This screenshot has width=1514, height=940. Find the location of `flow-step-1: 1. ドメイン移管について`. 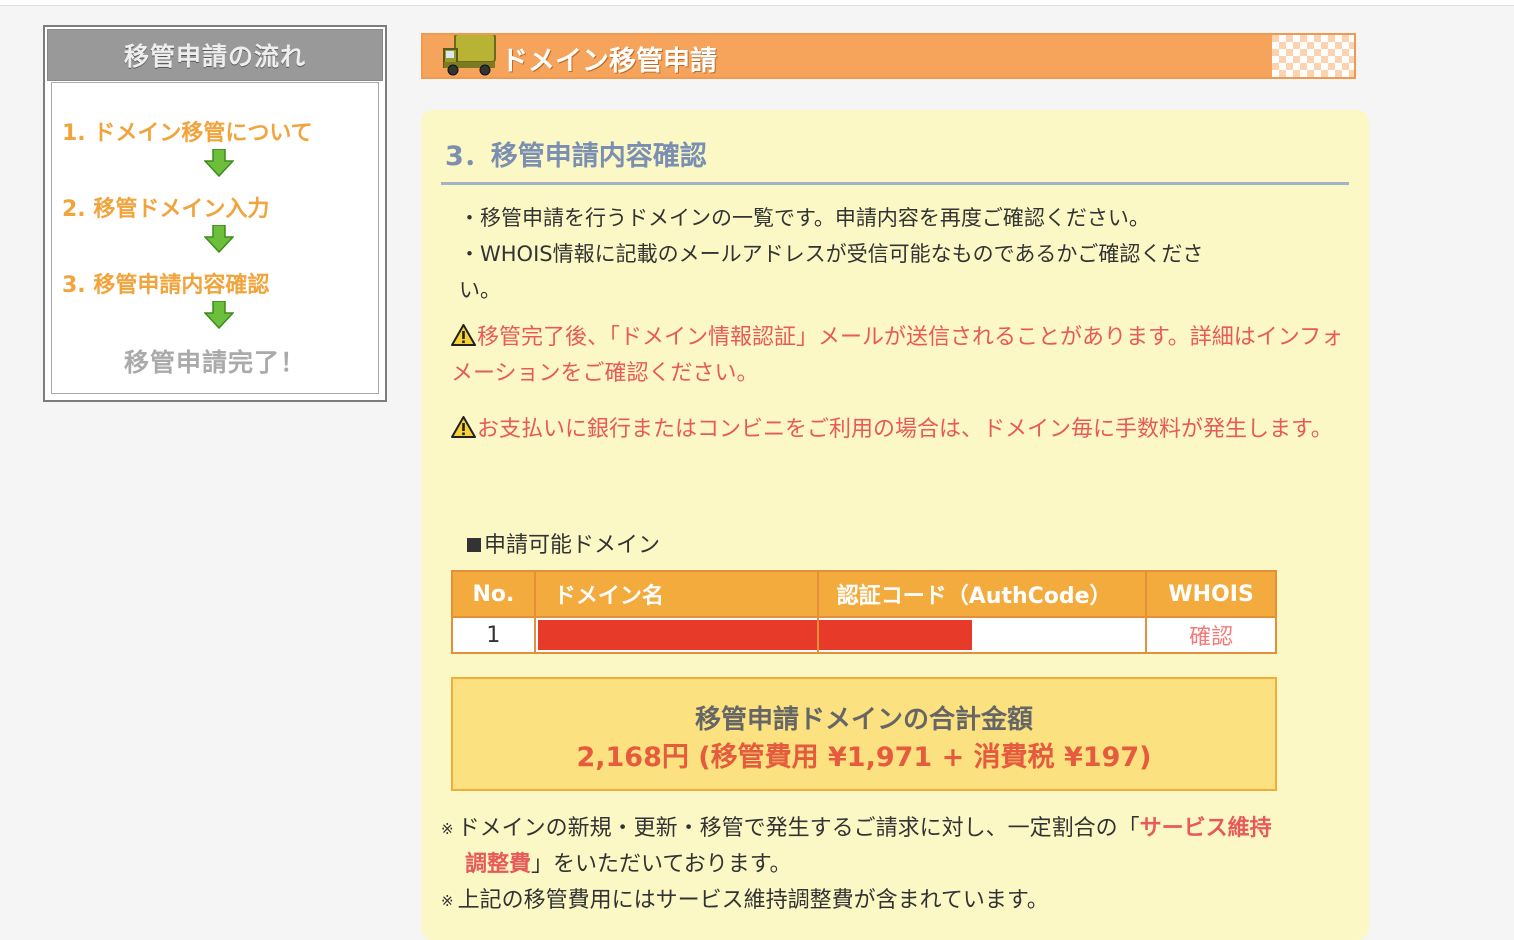

flow-step-1: 1. ドメイン移管について is located at coordinates (187, 133).